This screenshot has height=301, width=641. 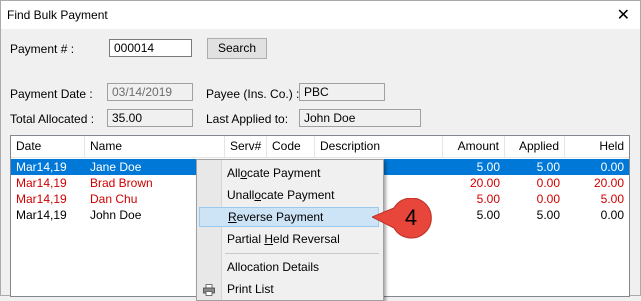 I want to click on menu-separator, so click(x=302, y=253).